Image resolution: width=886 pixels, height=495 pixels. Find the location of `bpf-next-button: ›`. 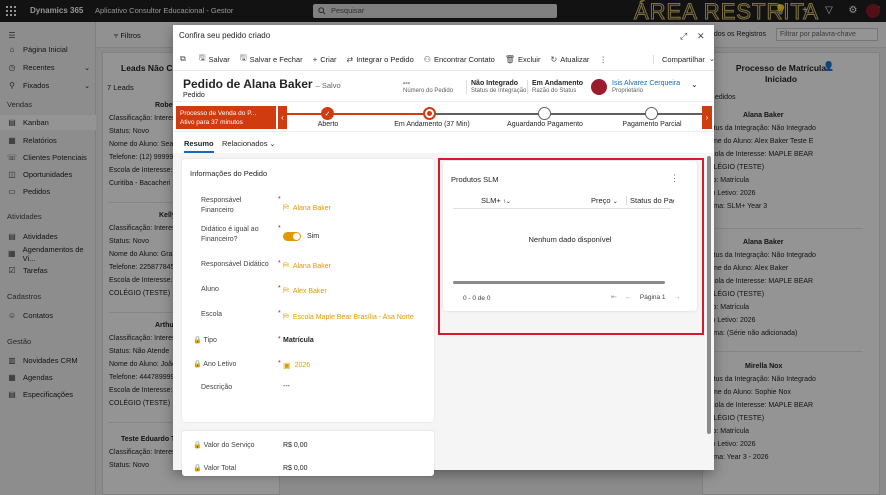

bpf-next-button: › is located at coordinates (707, 117).